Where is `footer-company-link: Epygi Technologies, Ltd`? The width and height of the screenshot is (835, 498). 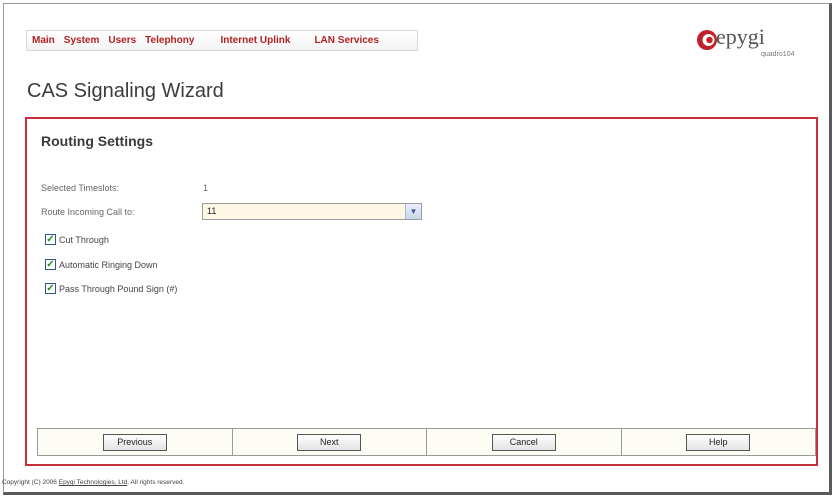
footer-company-link: Epygi Technologies, Ltd is located at coordinates (93, 482).